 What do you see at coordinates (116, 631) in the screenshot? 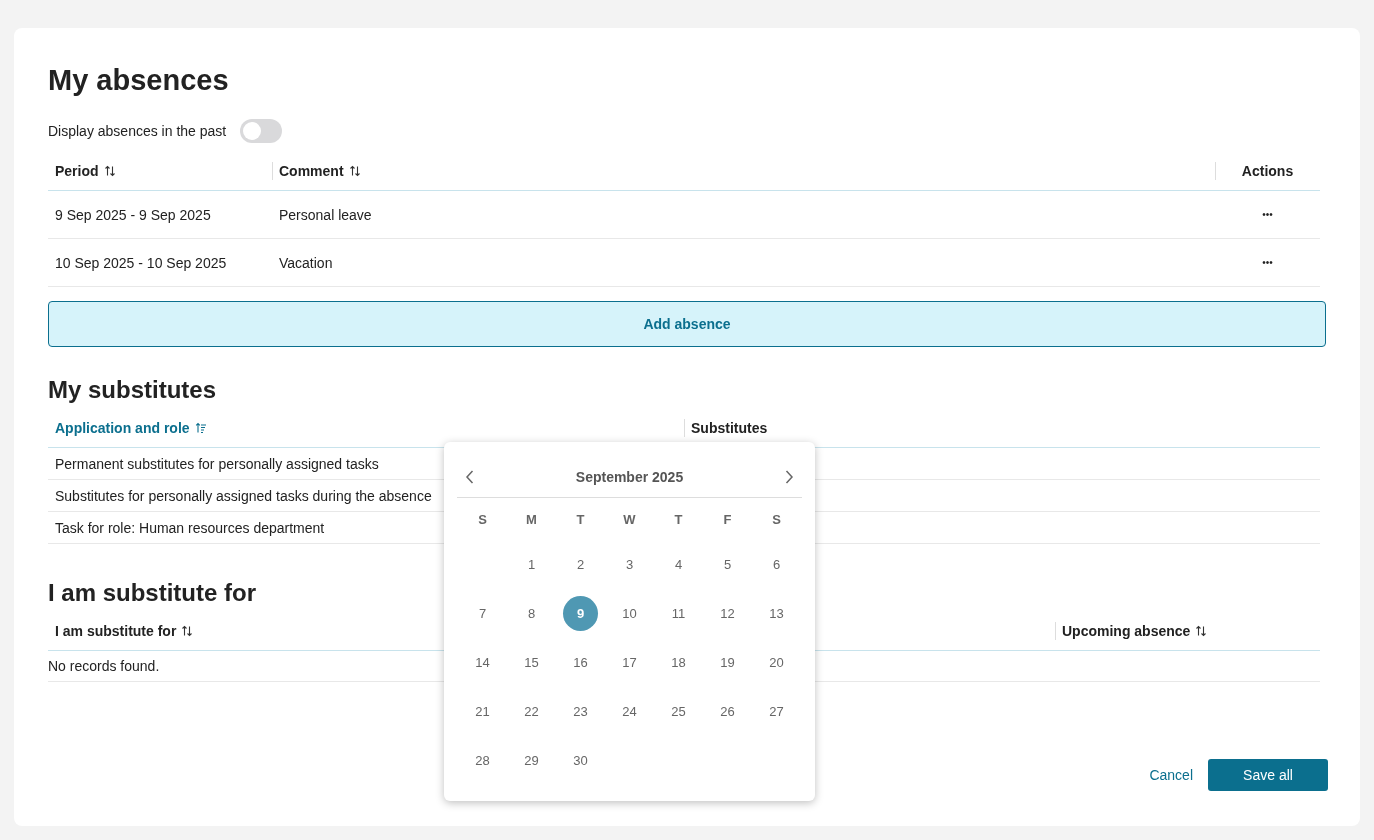
I see `column-header: I am substitute for` at bounding box center [116, 631].